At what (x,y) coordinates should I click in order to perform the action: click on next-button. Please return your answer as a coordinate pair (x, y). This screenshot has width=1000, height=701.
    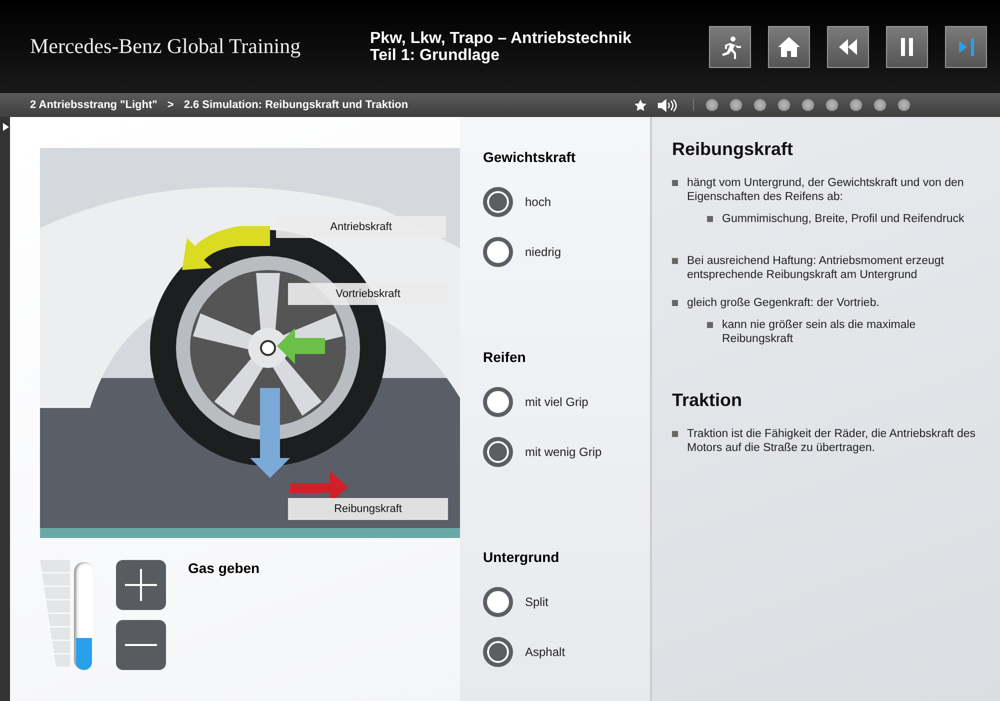
    Looking at the image, I should click on (966, 47).